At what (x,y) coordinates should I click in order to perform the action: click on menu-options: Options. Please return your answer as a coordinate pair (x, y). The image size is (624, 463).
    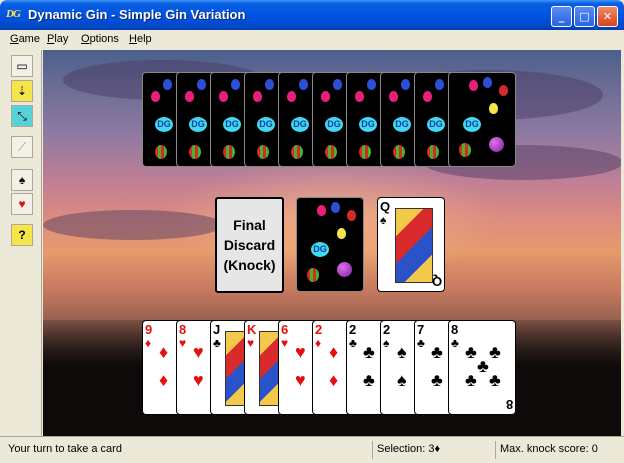
    Looking at the image, I should click on (100, 39).